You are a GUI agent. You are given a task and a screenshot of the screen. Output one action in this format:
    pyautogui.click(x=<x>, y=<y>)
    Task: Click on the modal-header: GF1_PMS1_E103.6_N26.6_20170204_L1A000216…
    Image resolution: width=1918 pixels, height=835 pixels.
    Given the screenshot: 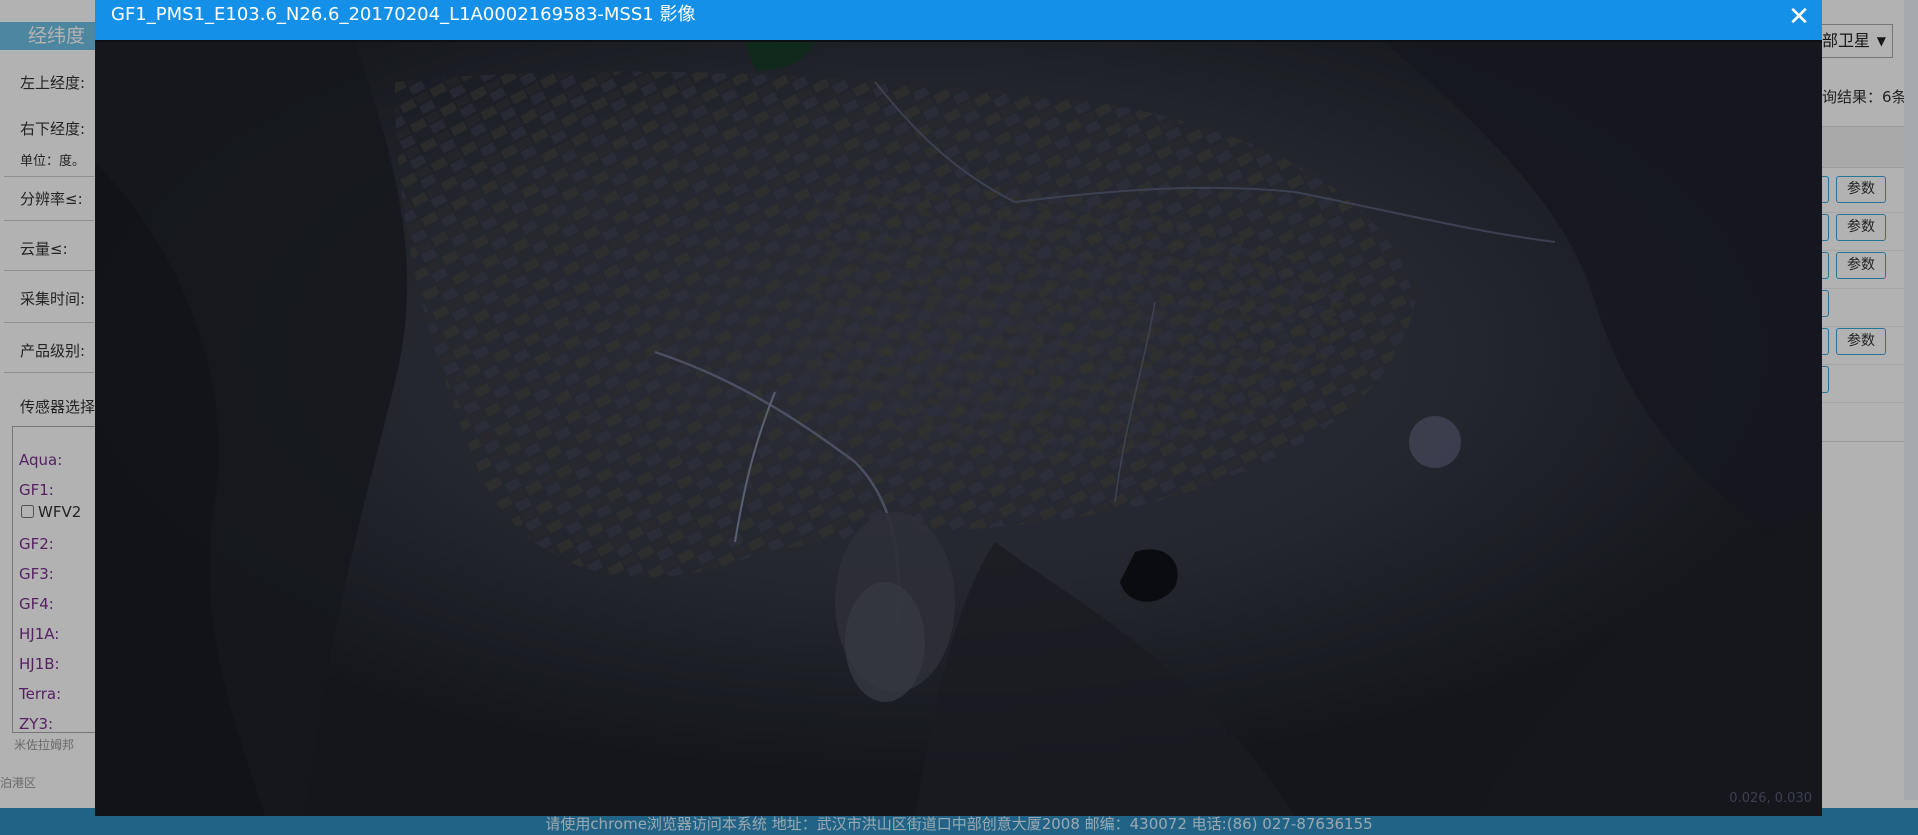 What is the action you would take?
    pyautogui.click(x=958, y=20)
    